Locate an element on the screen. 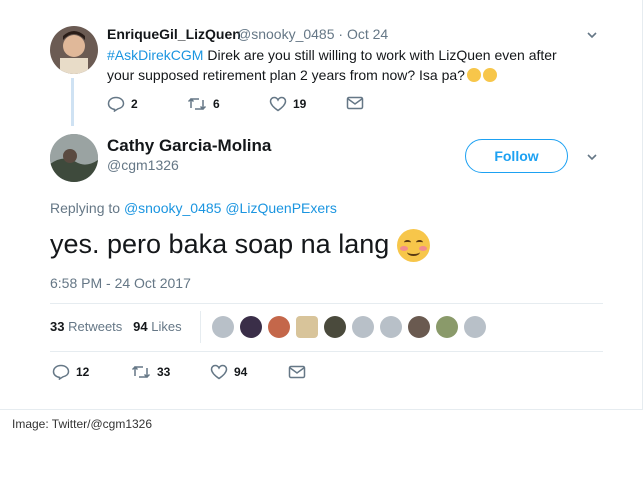 This screenshot has width=643, height=478. retweets-label: Retweets is located at coordinates (95, 326).